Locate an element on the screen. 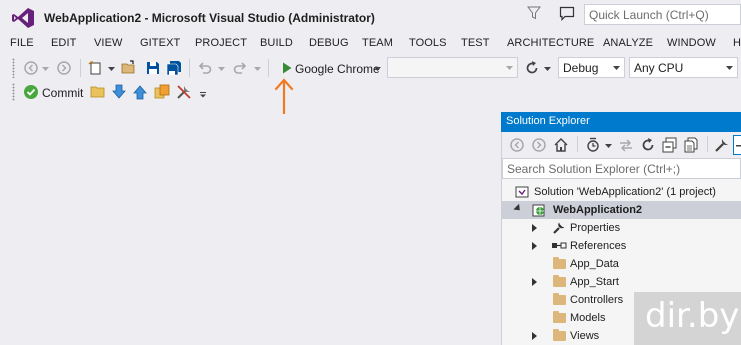  menu-view: VIEW is located at coordinates (108, 43).